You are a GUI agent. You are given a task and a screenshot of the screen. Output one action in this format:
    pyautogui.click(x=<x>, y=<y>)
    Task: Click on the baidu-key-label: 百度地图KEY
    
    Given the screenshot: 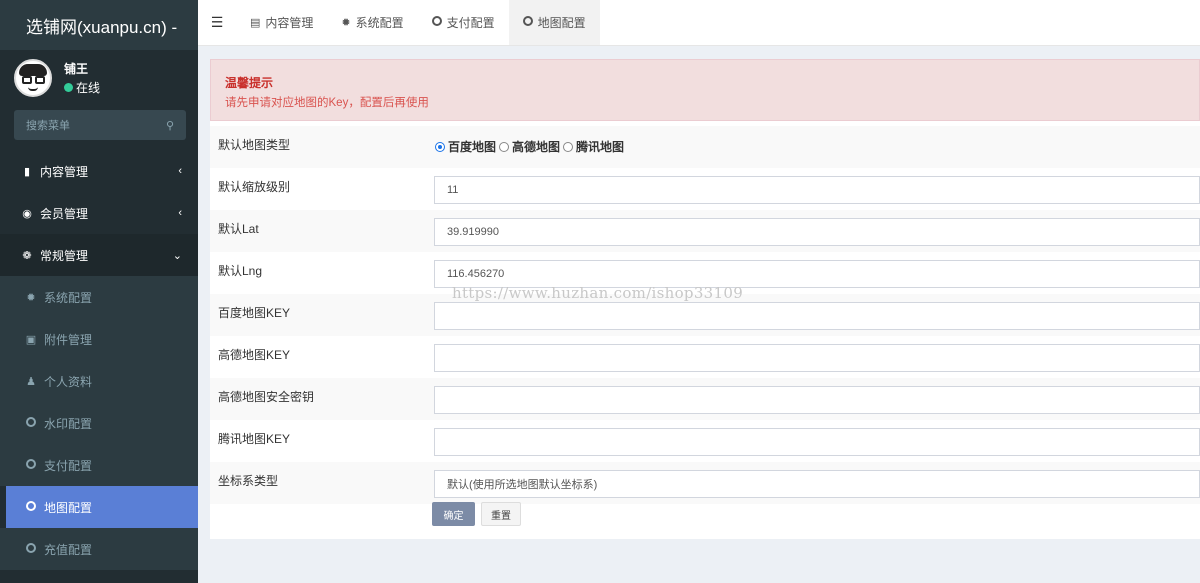 What is the action you would take?
    pyautogui.click(x=254, y=313)
    